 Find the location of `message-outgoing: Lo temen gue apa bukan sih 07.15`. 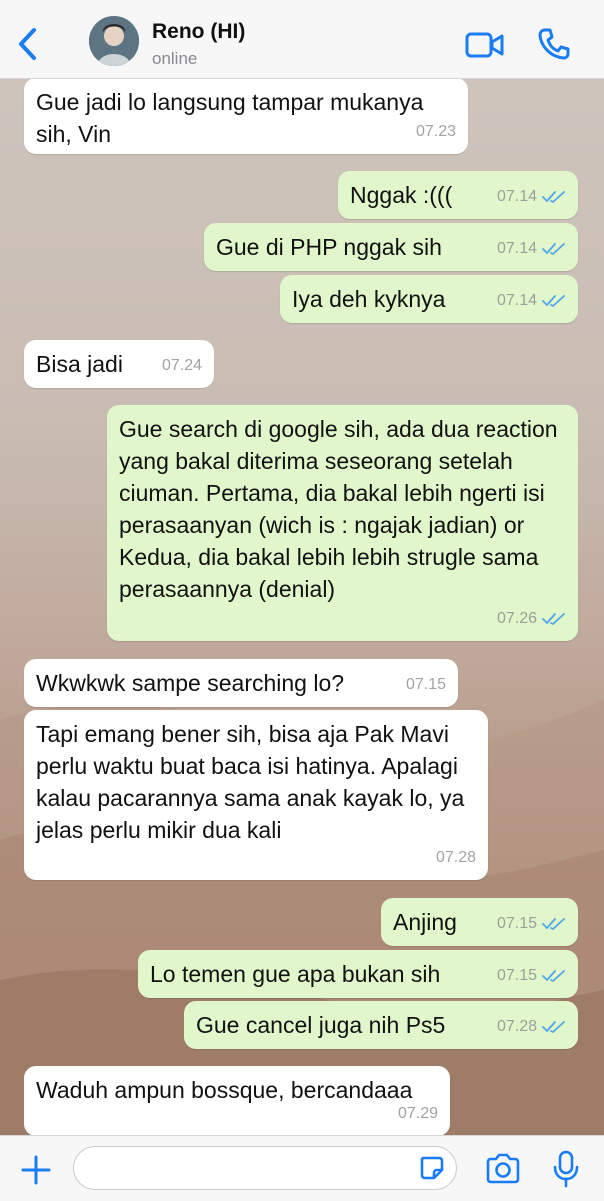

message-outgoing: Lo temen gue apa bukan sih 07.15 is located at coordinates (358, 974).